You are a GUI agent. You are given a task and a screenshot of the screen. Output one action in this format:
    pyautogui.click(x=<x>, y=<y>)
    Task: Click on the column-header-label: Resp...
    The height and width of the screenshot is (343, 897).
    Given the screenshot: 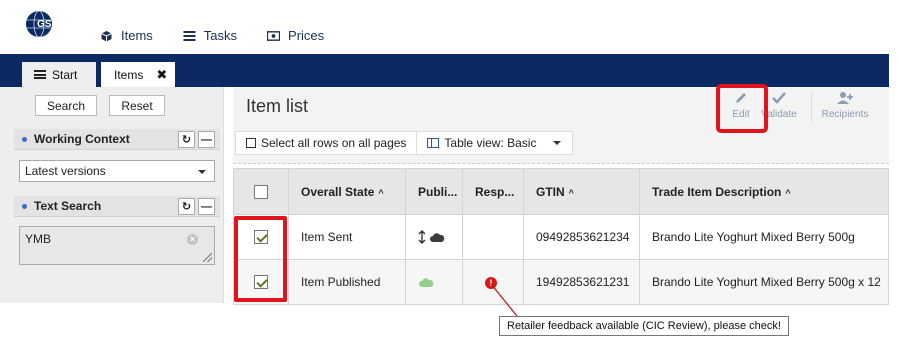 What is the action you would take?
    pyautogui.click(x=495, y=191)
    